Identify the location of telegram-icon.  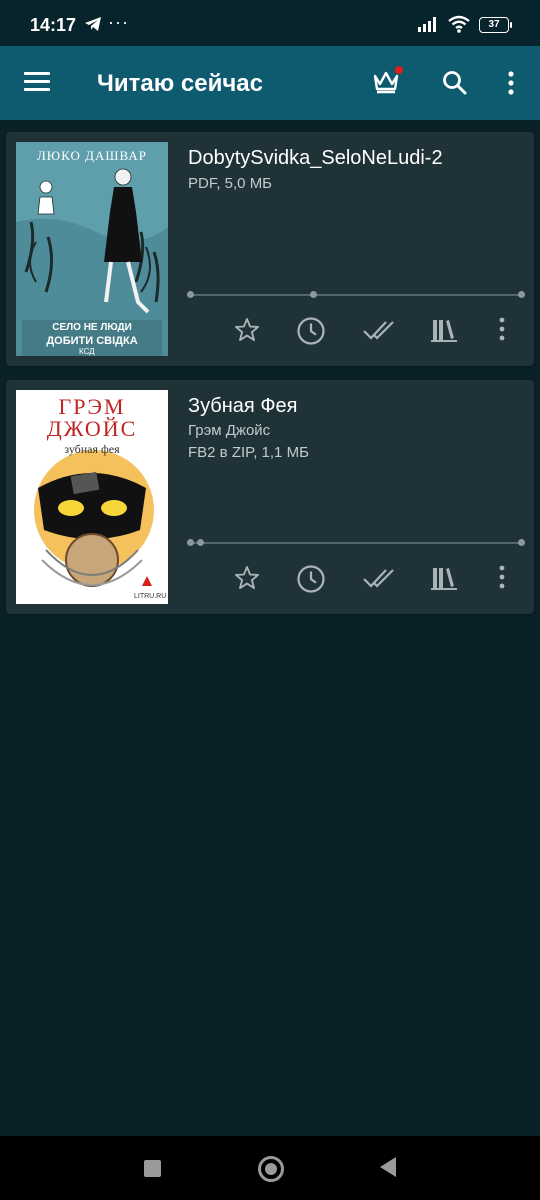
(93, 26).